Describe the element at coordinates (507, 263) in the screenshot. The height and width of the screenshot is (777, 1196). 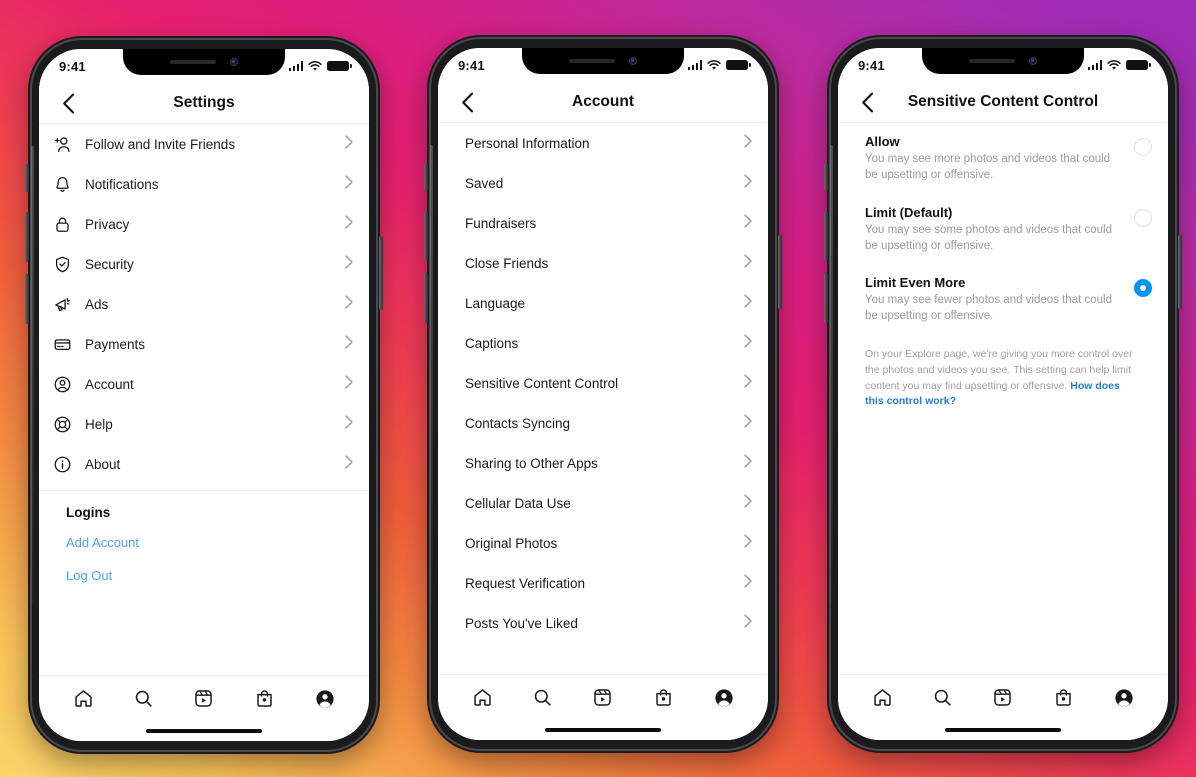
I see `account-row-label: Close Friends` at that location.